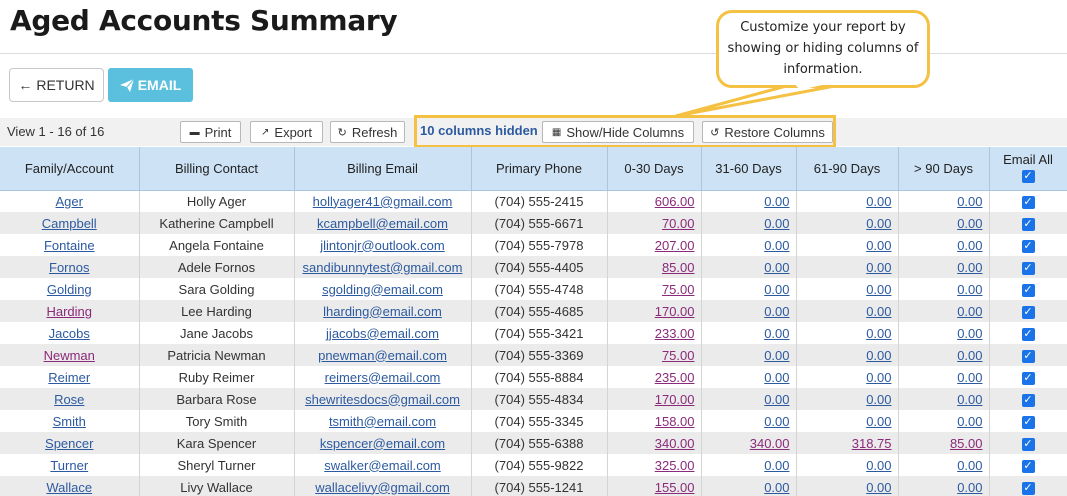  I want to click on return-button: ← RETURN, so click(56, 85).